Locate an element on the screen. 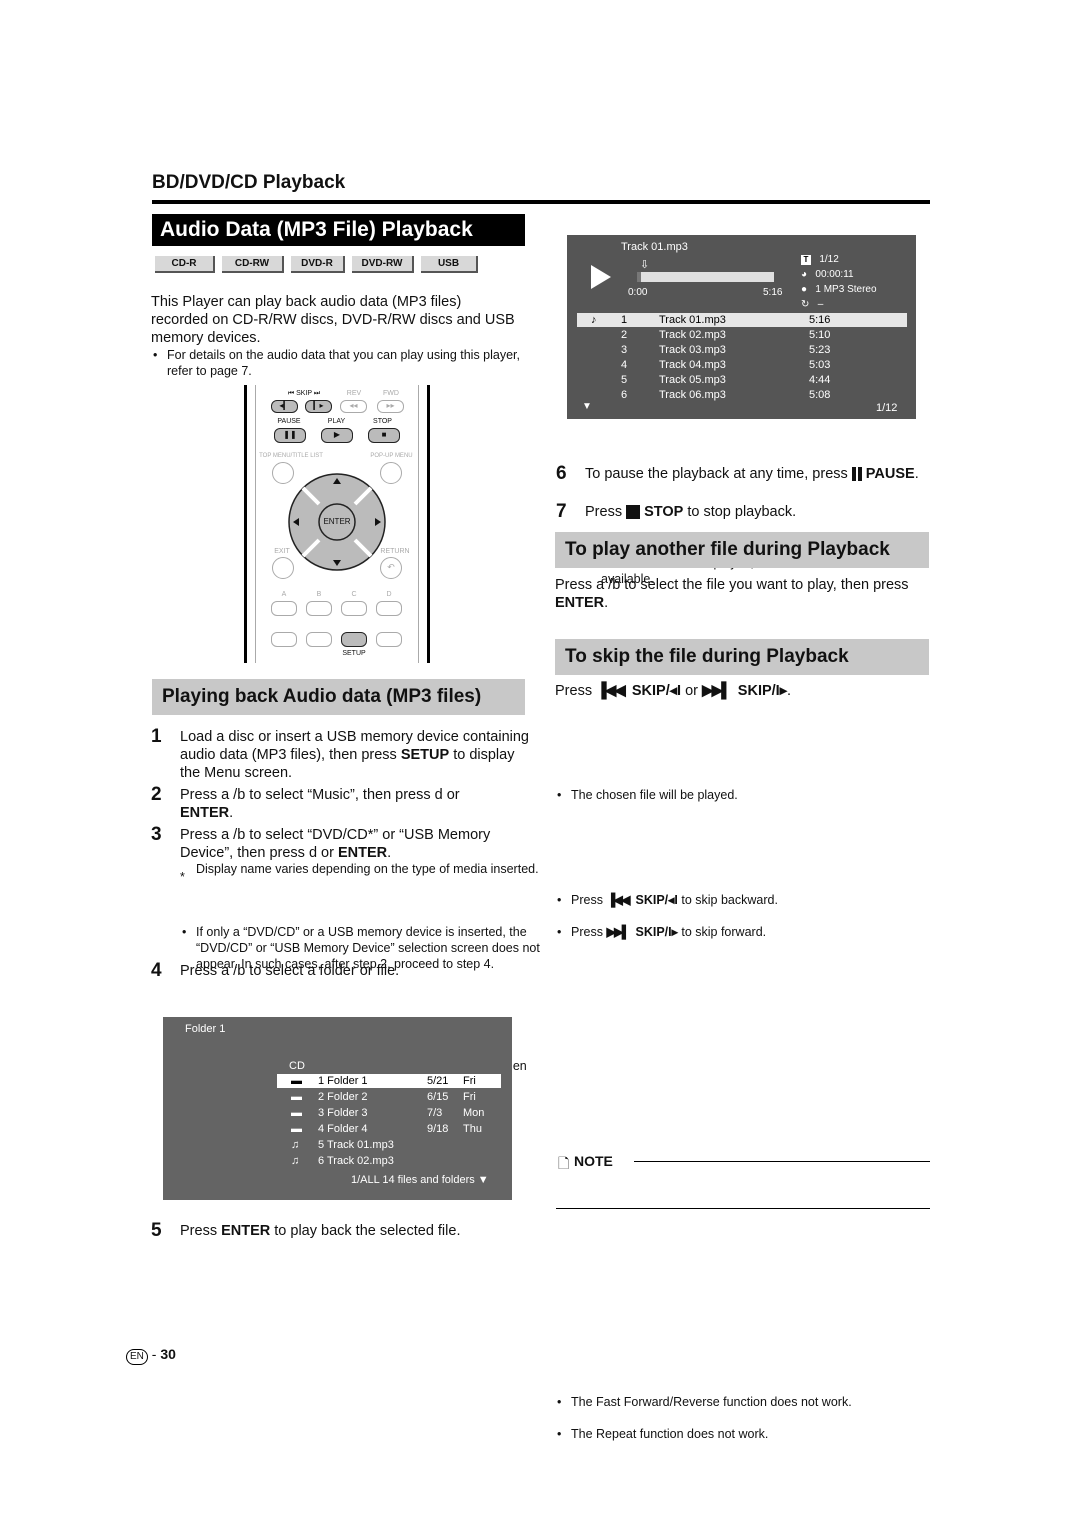  setup-label: SETUP is located at coordinates (354, 653).